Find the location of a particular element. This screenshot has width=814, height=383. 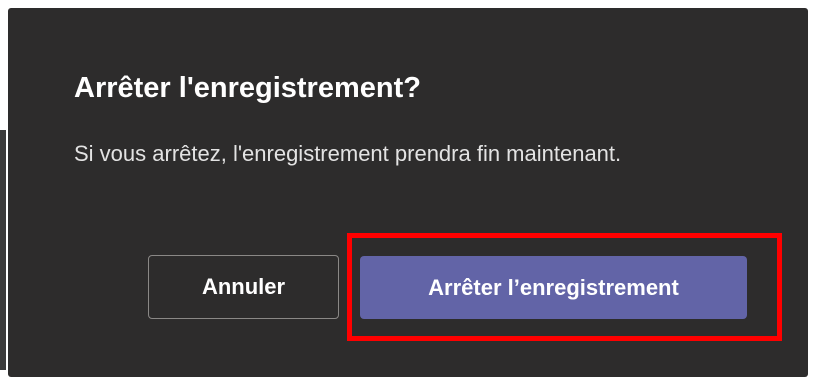

stop-recording-button: Arrêter l’enregistrement is located at coordinates (553, 287).